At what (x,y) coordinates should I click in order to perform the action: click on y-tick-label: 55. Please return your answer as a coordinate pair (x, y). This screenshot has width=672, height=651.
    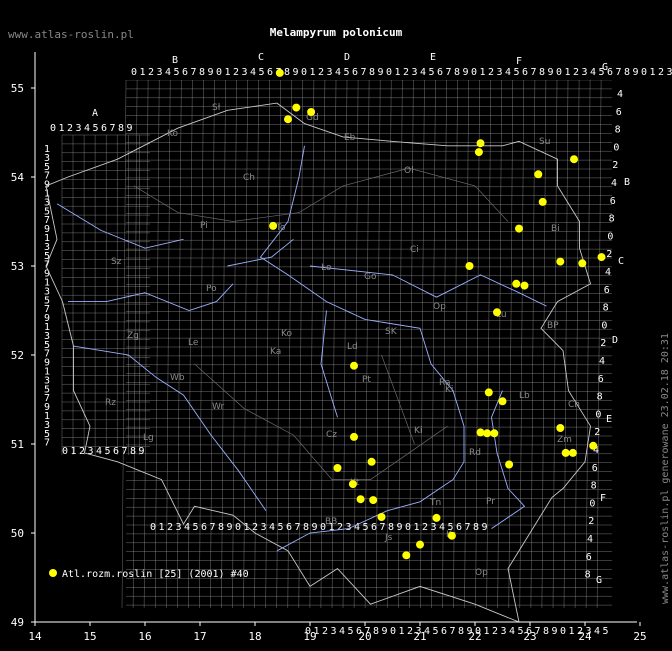
    Looking at the image, I should click on (17, 88).